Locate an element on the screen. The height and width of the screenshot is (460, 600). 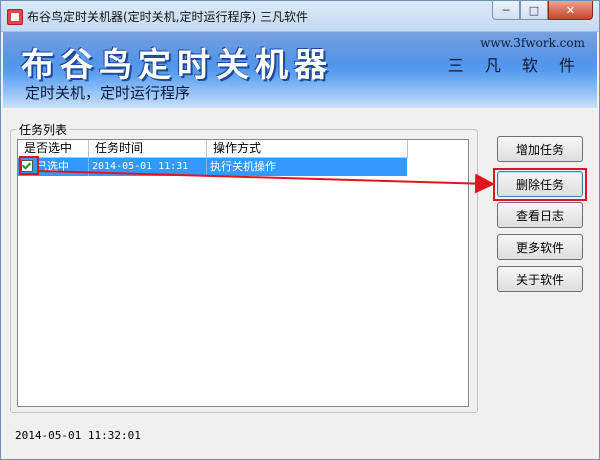
status-datetime: 2014-05-01 11:32:01 is located at coordinates (78, 435).